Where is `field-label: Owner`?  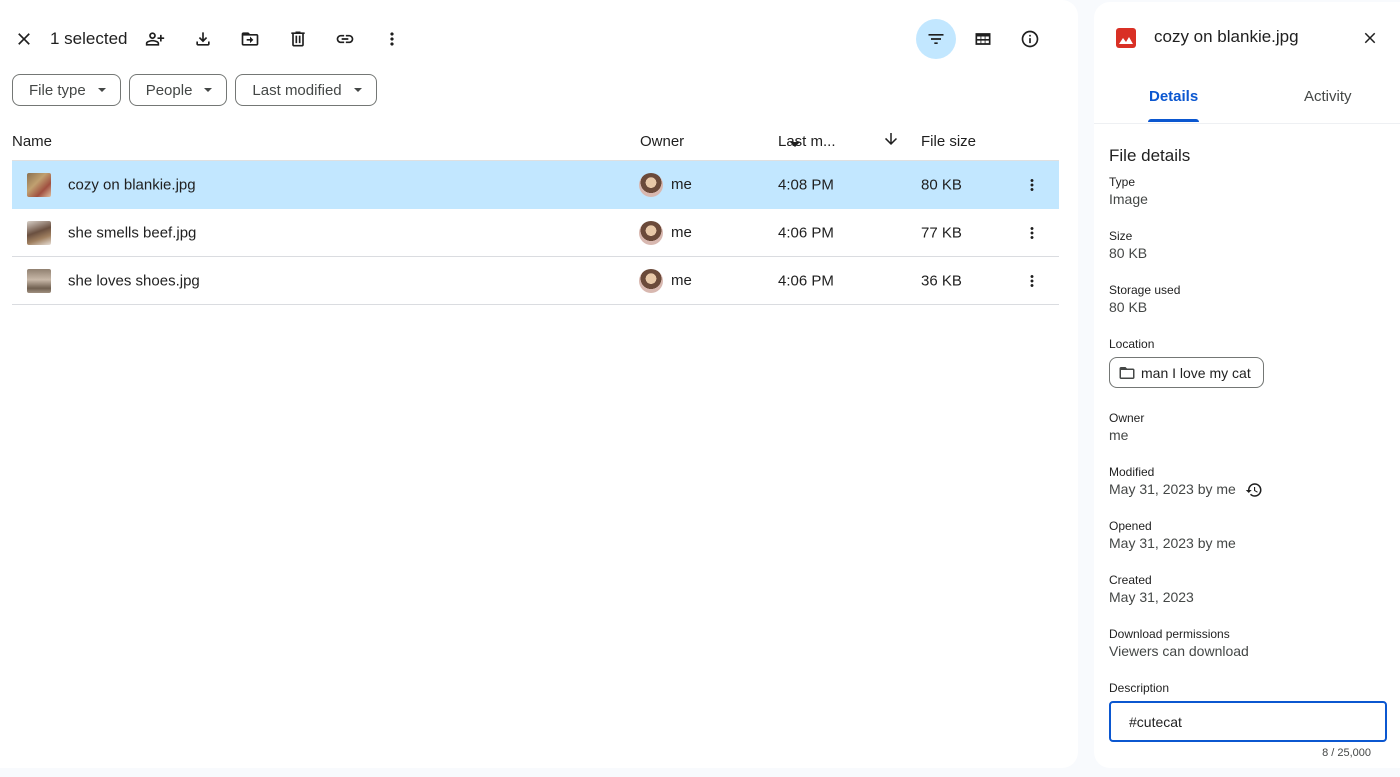
field-label: Owner is located at coordinates (1127, 418).